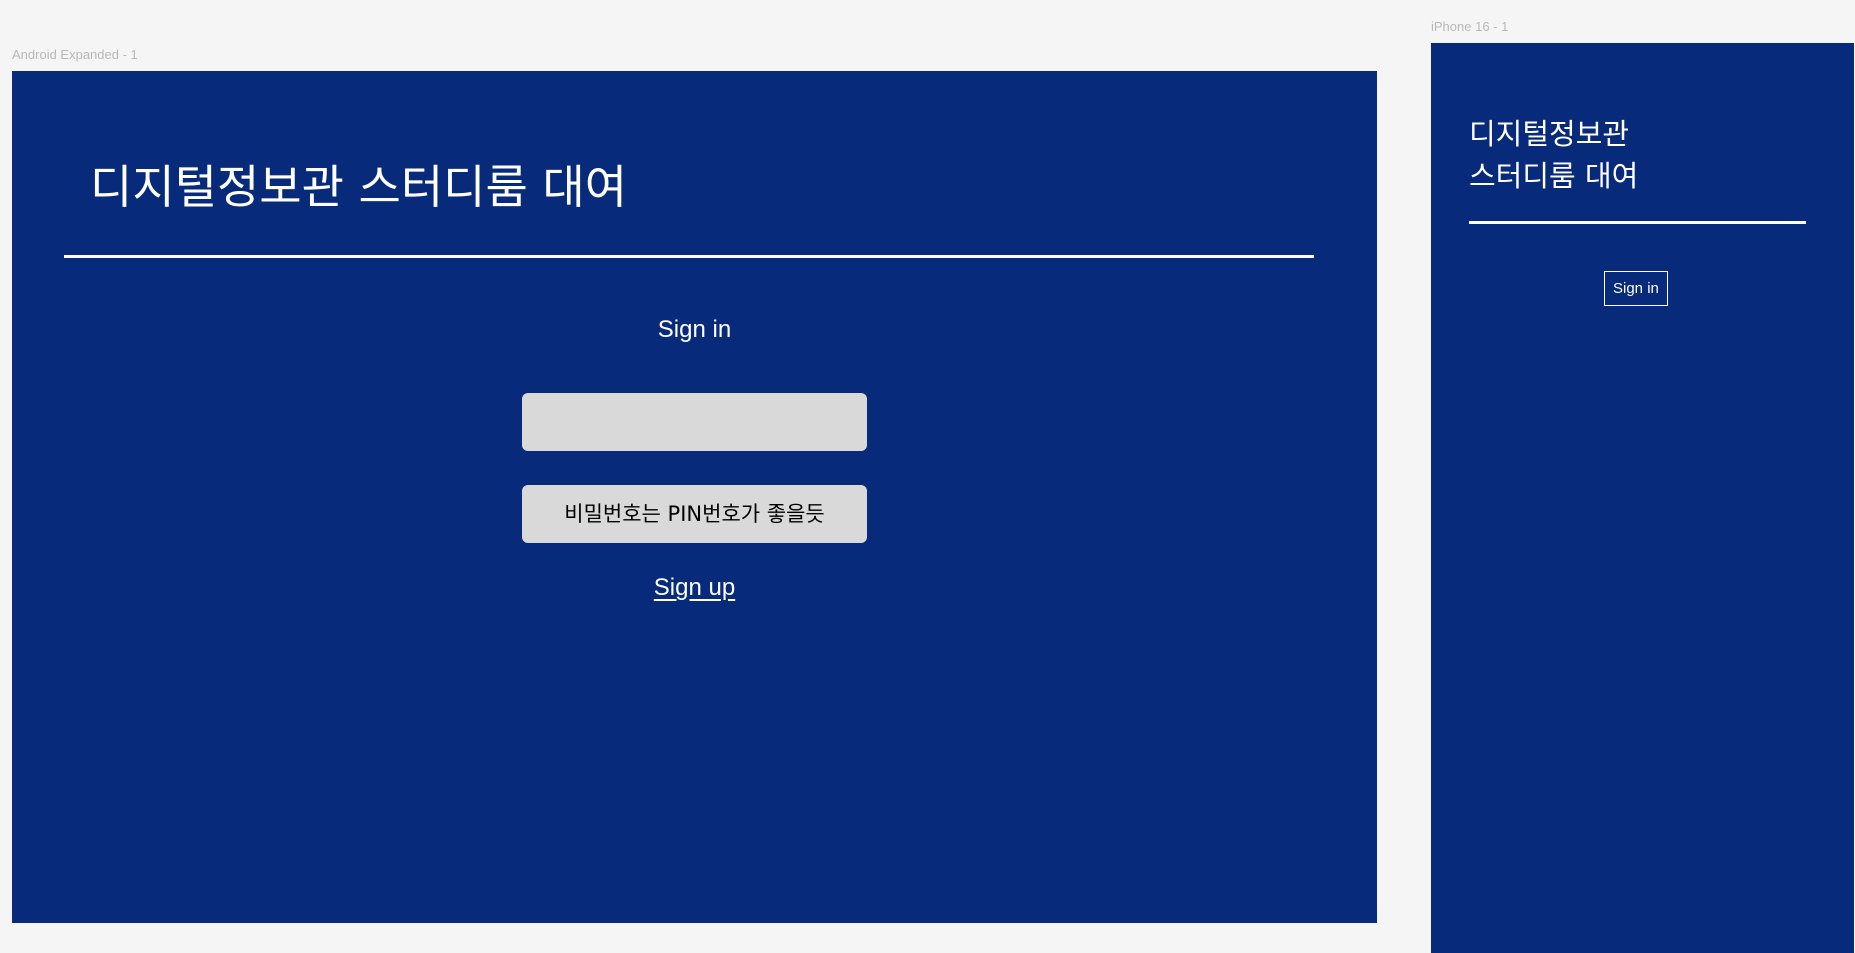 This screenshot has height=953, width=1855. What do you see at coordinates (694, 422) in the screenshot?
I see `id-input` at bounding box center [694, 422].